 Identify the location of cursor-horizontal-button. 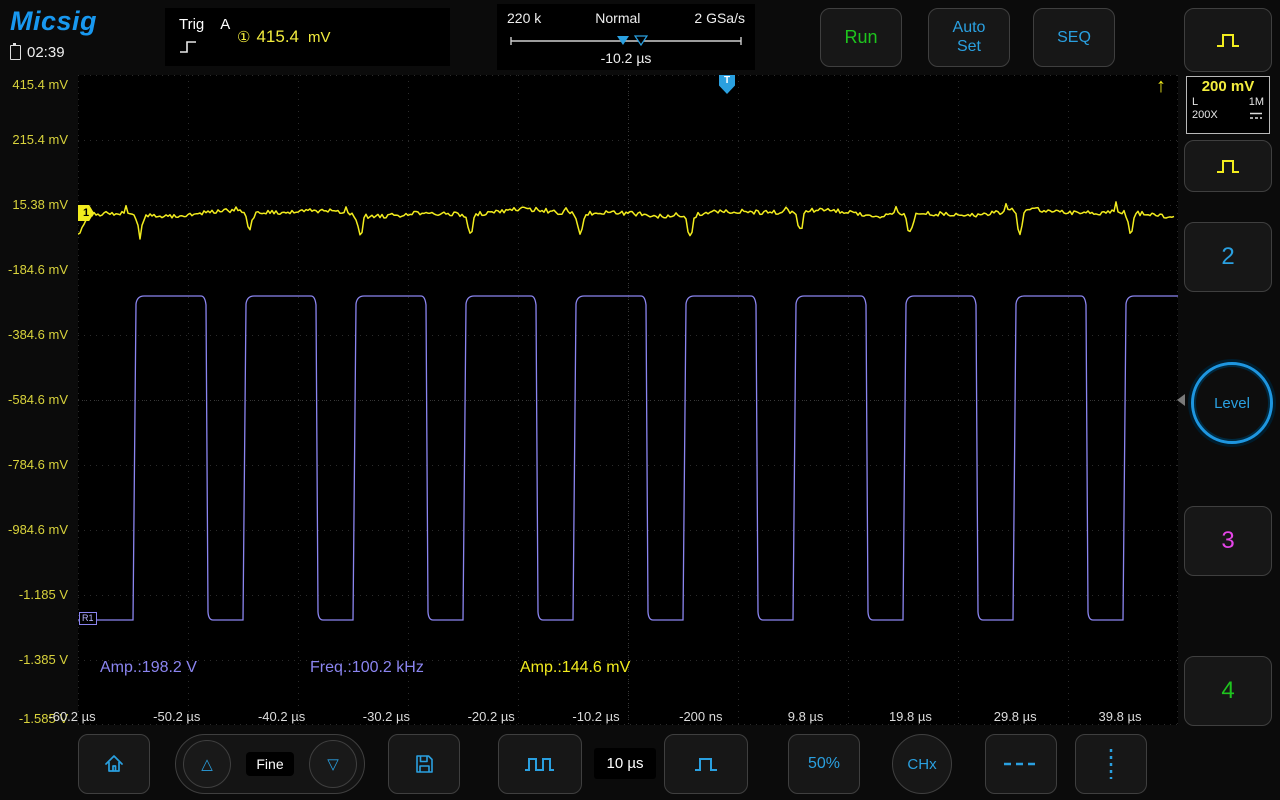
(1021, 764).